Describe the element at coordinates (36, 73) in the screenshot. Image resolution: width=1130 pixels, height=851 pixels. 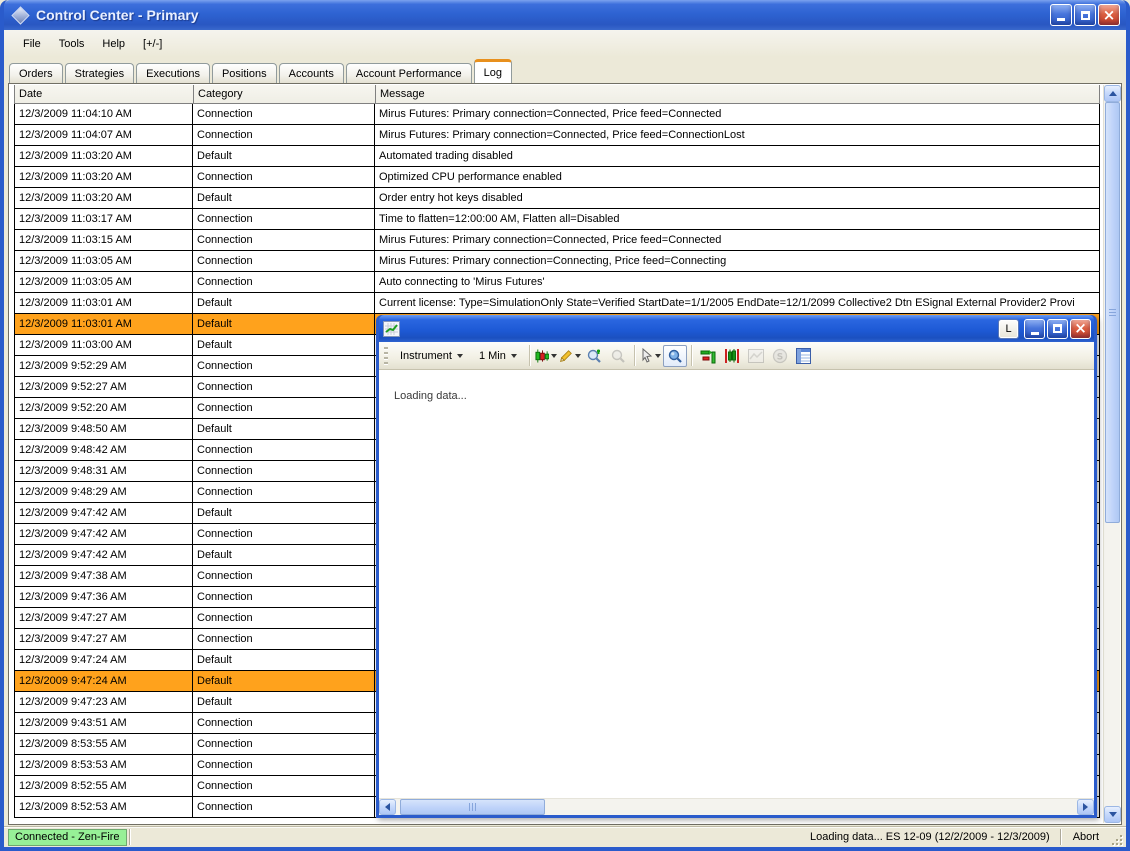
I see `tab-orders: Orders` at that location.